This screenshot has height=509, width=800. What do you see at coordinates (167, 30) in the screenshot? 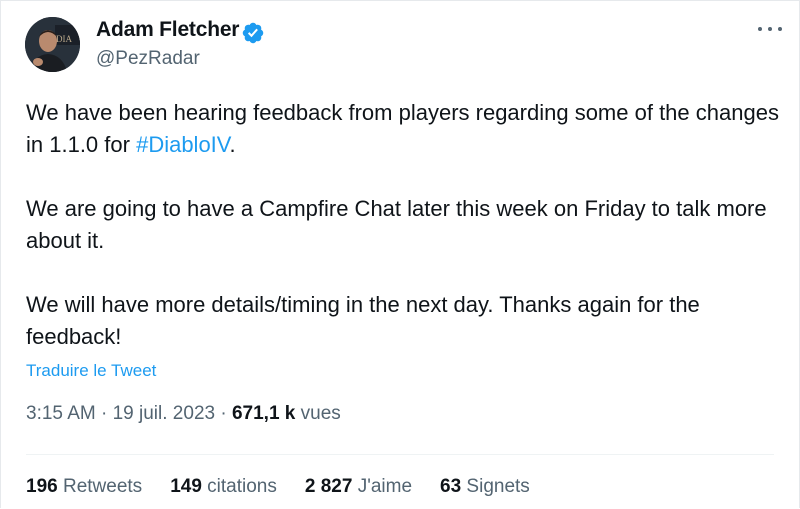
I see `author-name: Adam Fletcher` at bounding box center [167, 30].